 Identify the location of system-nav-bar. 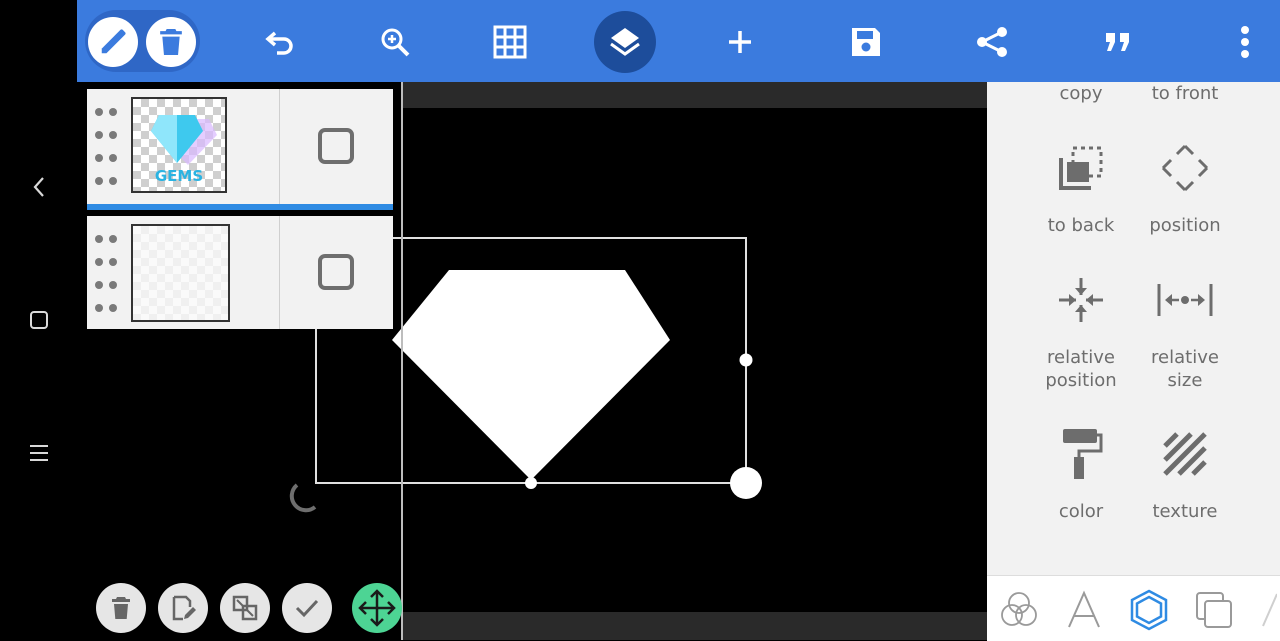
(38, 320).